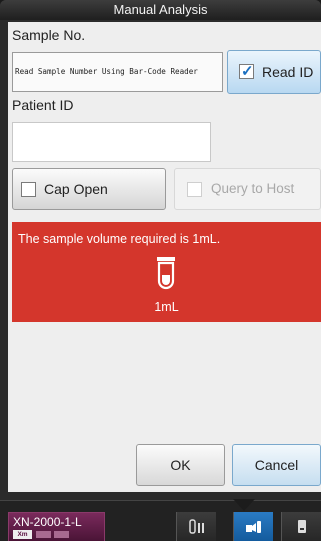  I want to click on patient-id-field, so click(111, 142).